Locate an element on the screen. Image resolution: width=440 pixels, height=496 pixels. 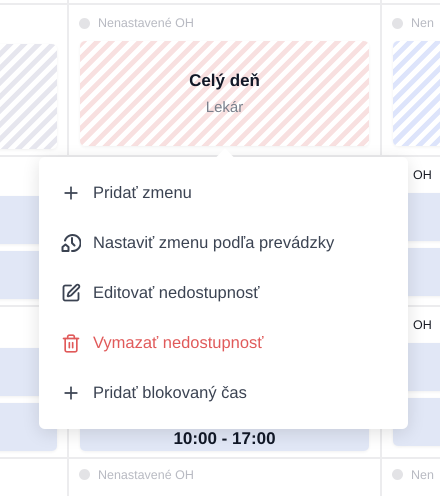
shift-time: 10:00 - 17:00 is located at coordinates (224, 439).